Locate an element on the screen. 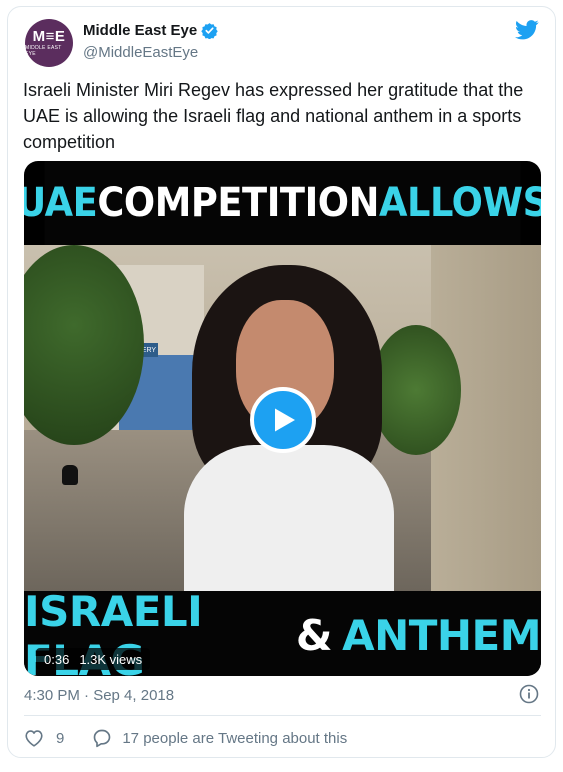 Image resolution: width=563 pixels, height=772 pixels. avatar: M≡E MIDDLE EAST EYE is located at coordinates (49, 43).